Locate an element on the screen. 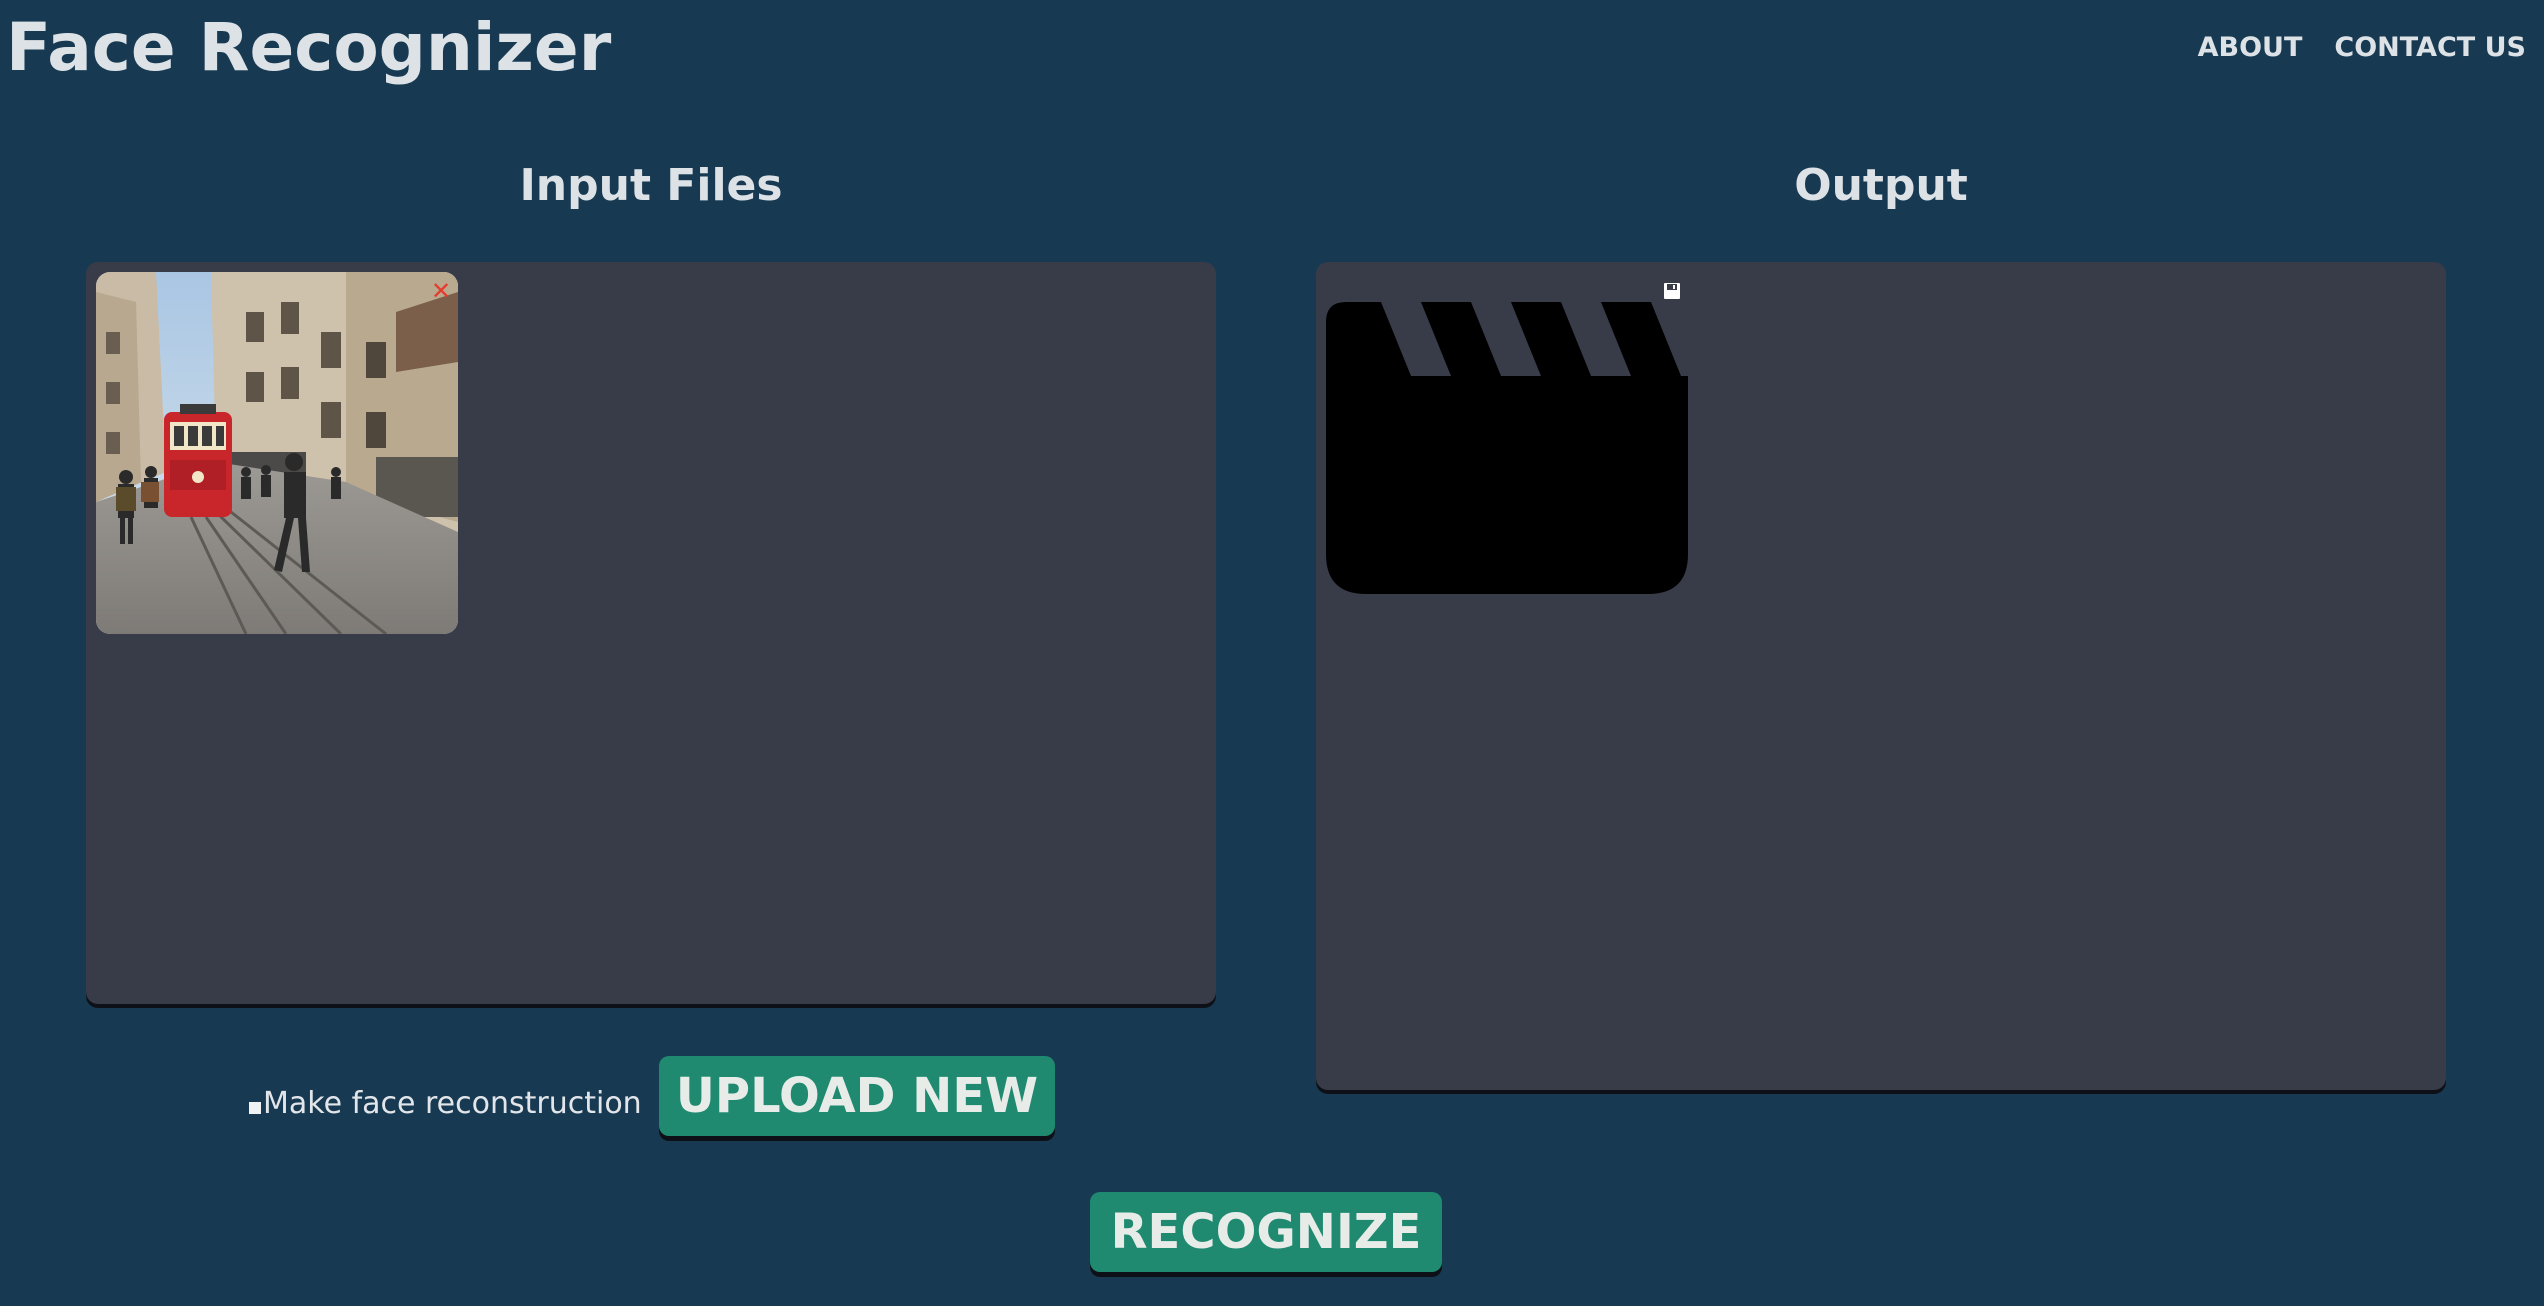  clapperboard-icon is located at coordinates (1507, 448).